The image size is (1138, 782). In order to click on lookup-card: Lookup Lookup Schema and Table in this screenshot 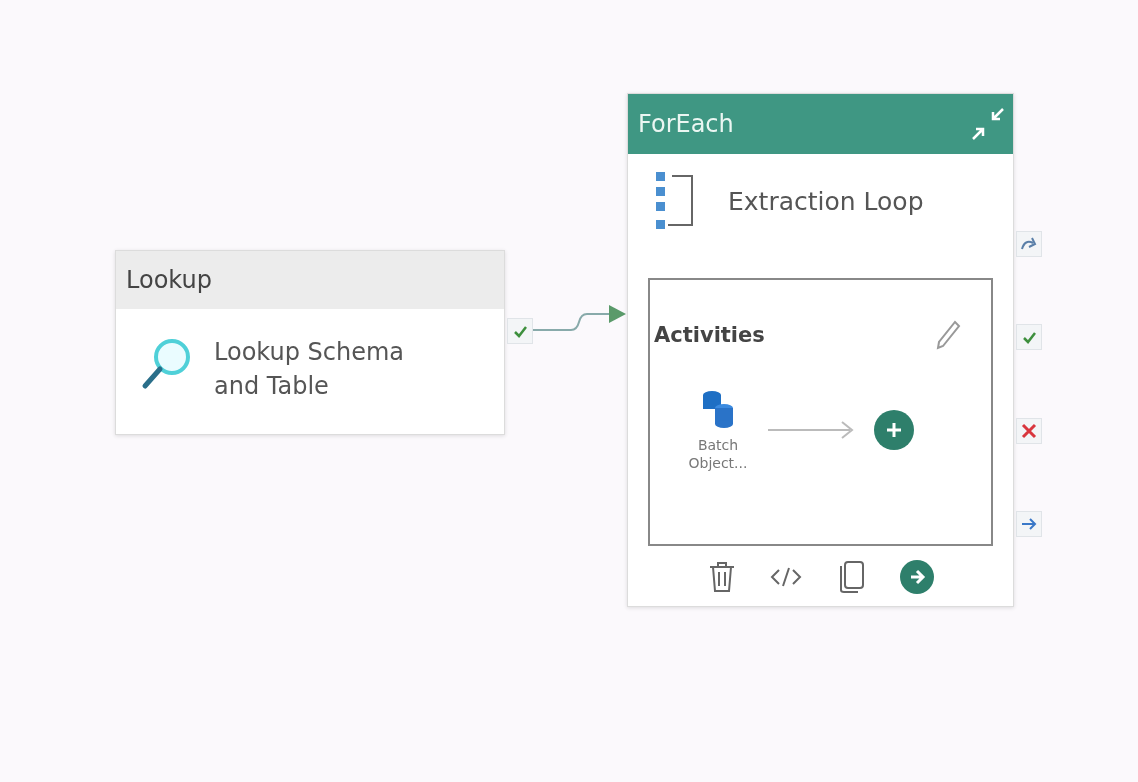, I will do `click(310, 342)`.